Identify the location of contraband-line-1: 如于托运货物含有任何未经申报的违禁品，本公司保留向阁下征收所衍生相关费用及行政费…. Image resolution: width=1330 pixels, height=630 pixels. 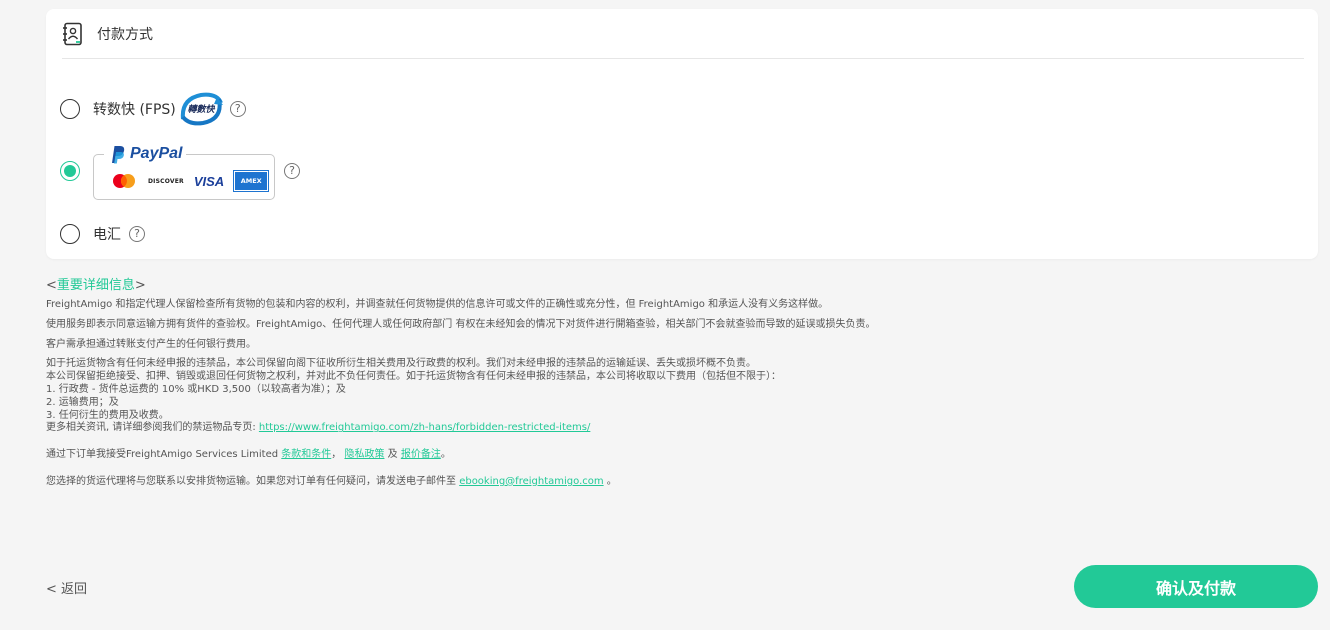
(401, 364).